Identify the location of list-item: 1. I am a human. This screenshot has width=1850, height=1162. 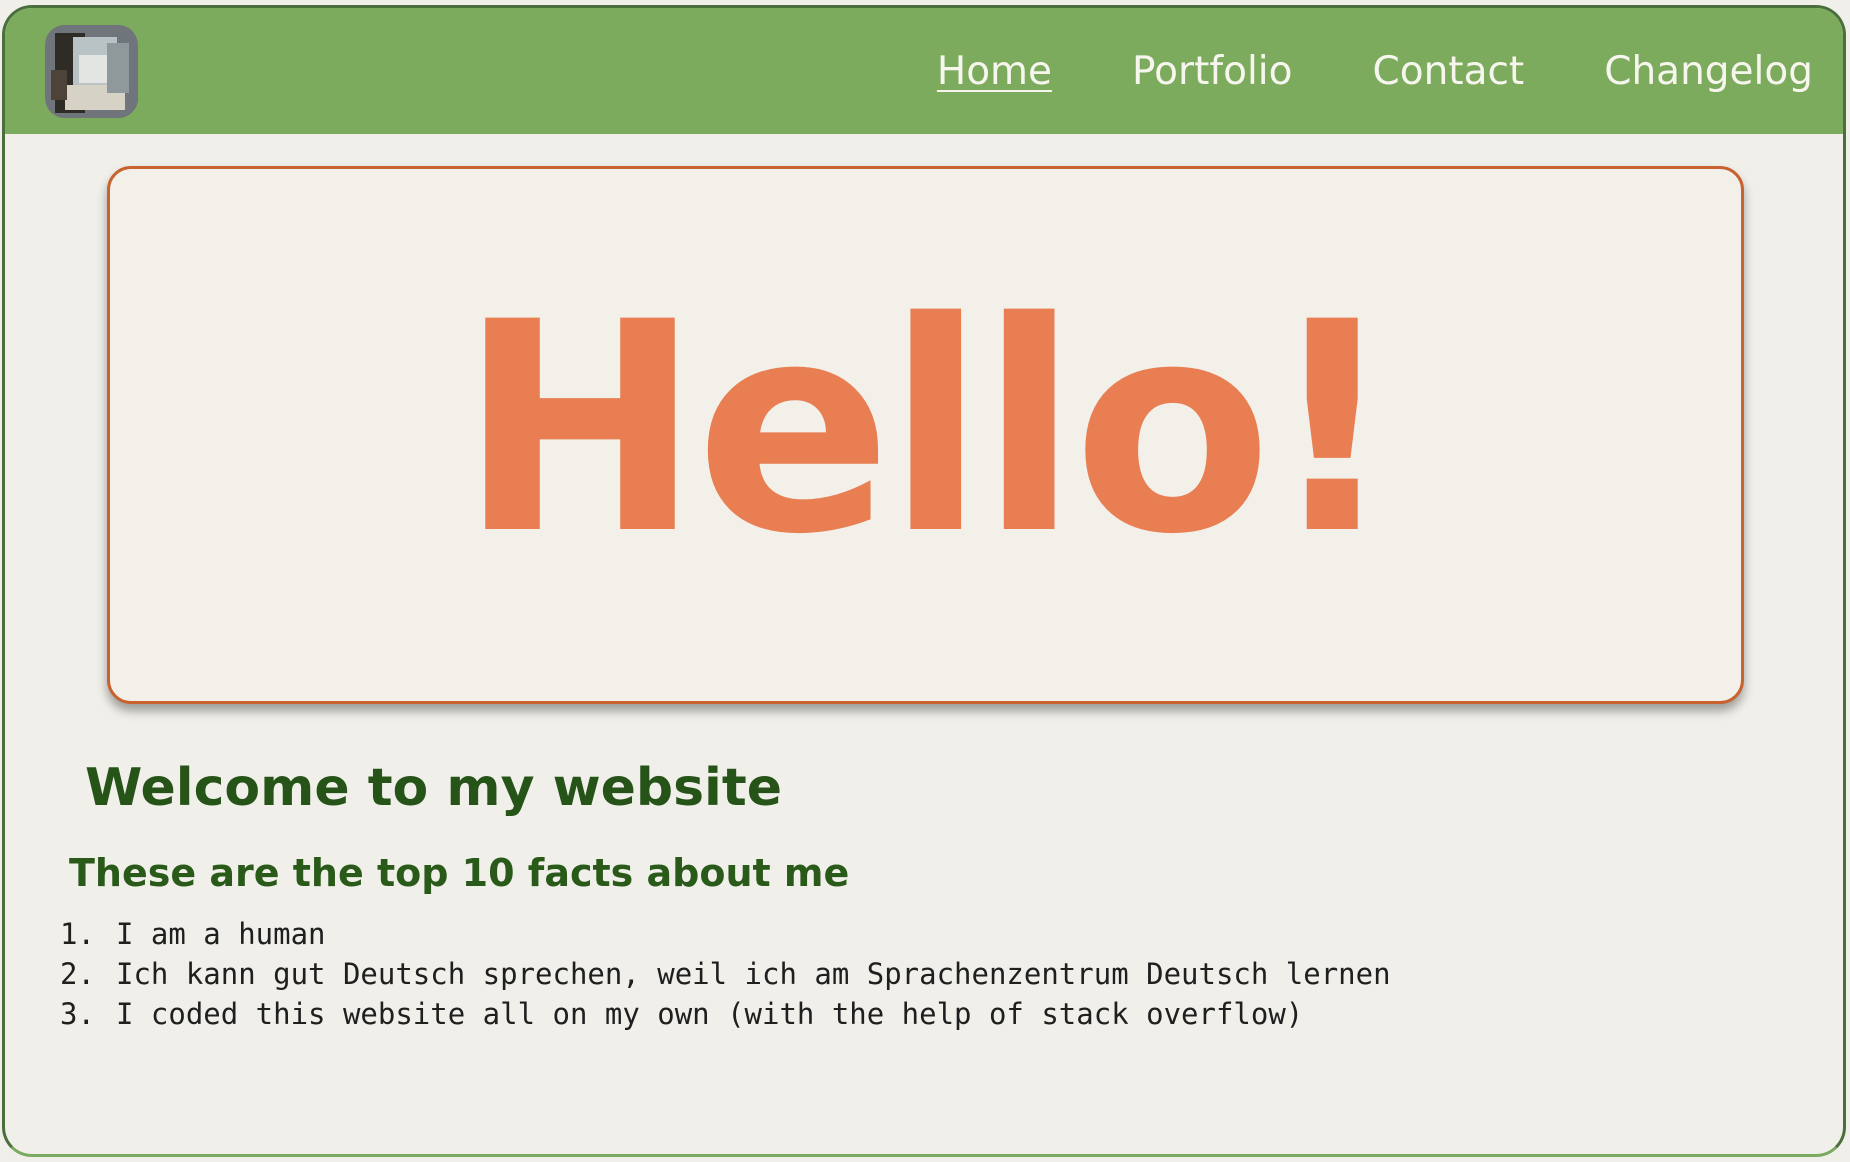
(725, 934).